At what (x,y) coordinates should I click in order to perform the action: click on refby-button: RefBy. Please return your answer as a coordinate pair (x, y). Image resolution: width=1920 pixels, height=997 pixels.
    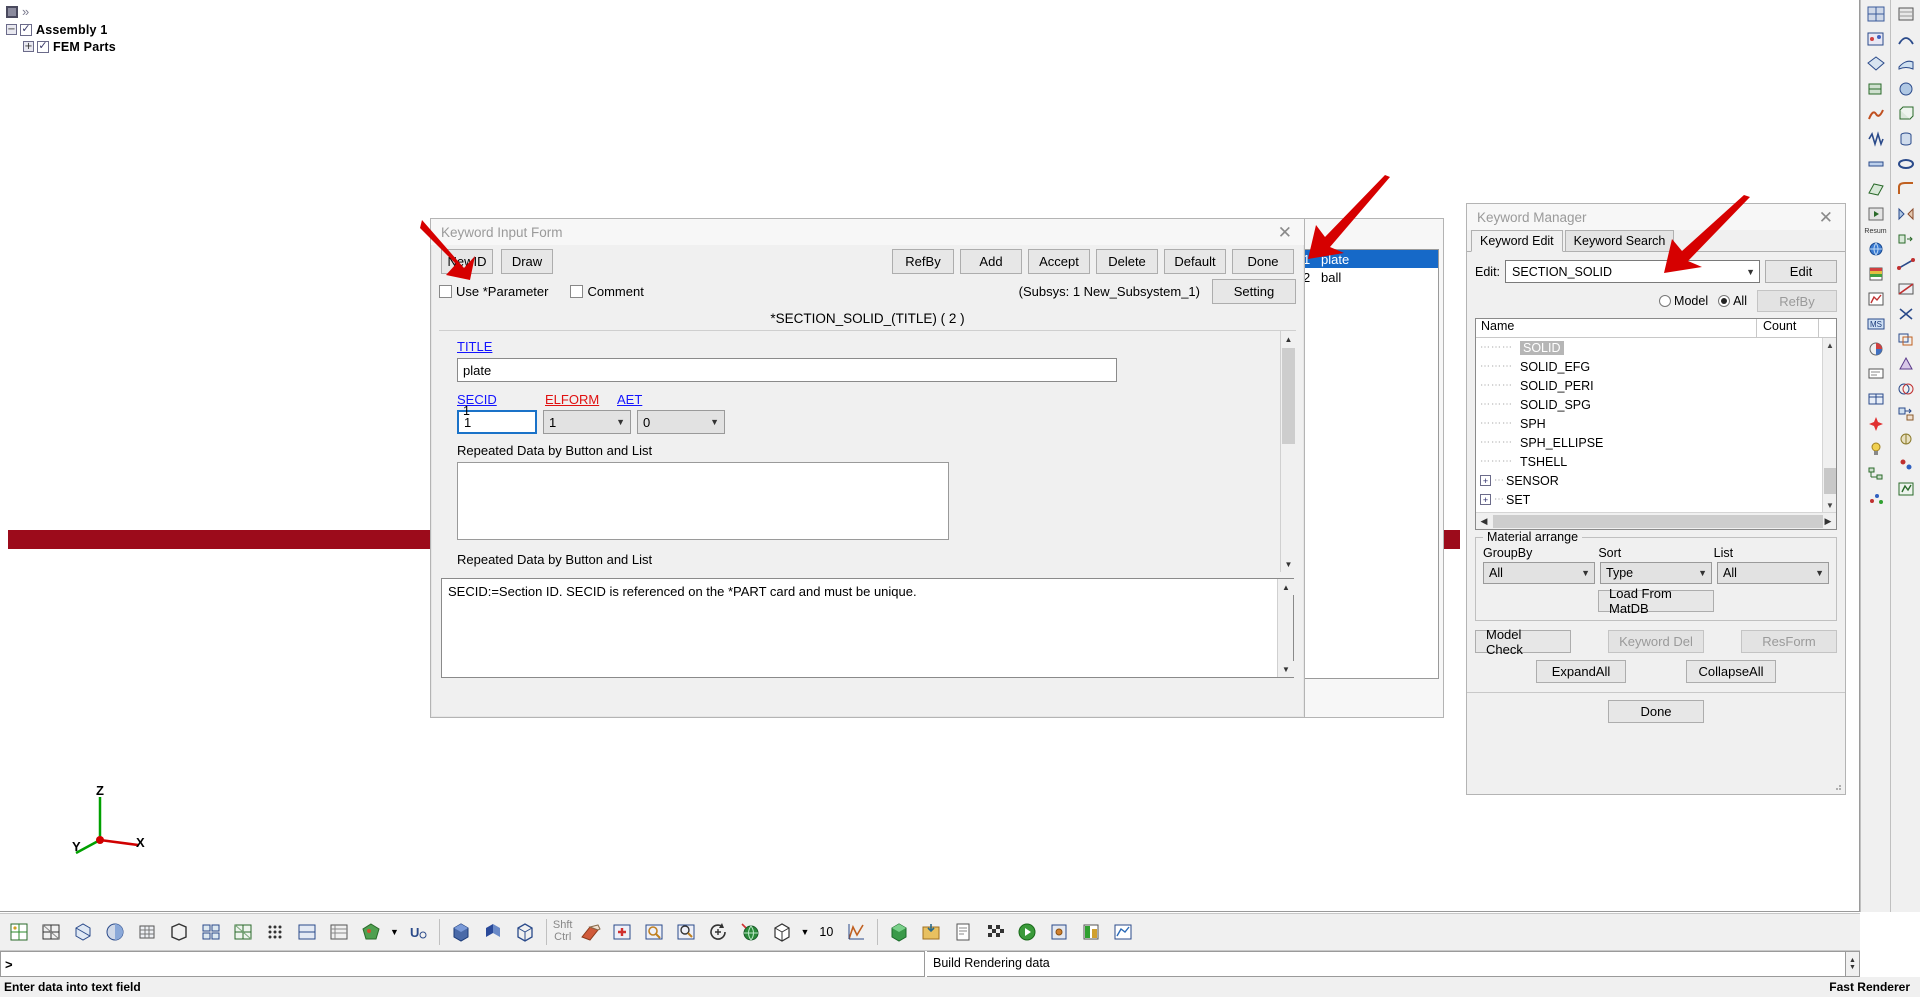
    Looking at the image, I should click on (923, 261).